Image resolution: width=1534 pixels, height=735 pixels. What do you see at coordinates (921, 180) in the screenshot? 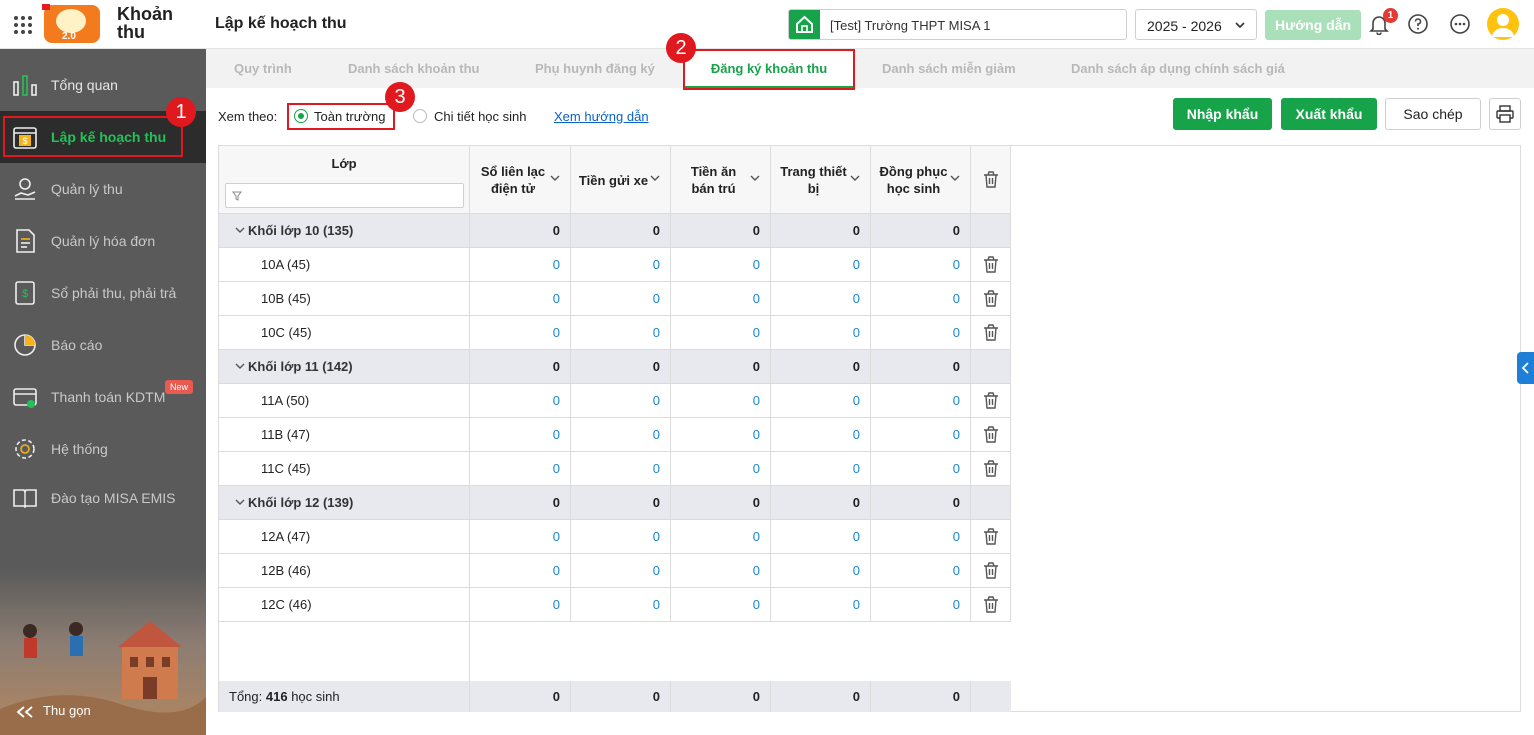
I see `col-uniform-header: Đồng phục học sinh` at bounding box center [921, 180].